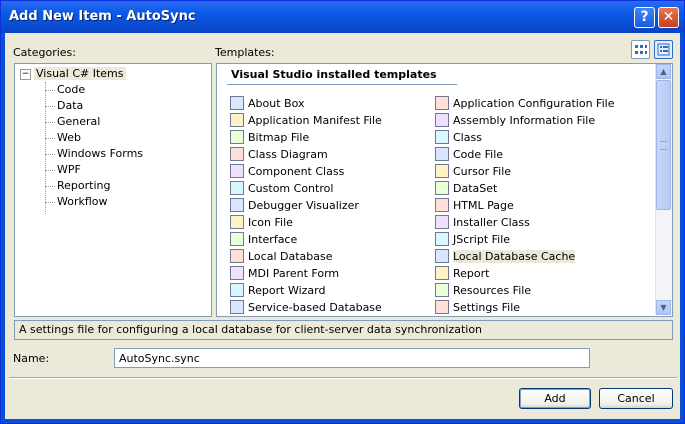 This screenshot has height=424, width=685. What do you see at coordinates (245, 52) in the screenshot?
I see `templates-label: Templates:` at bounding box center [245, 52].